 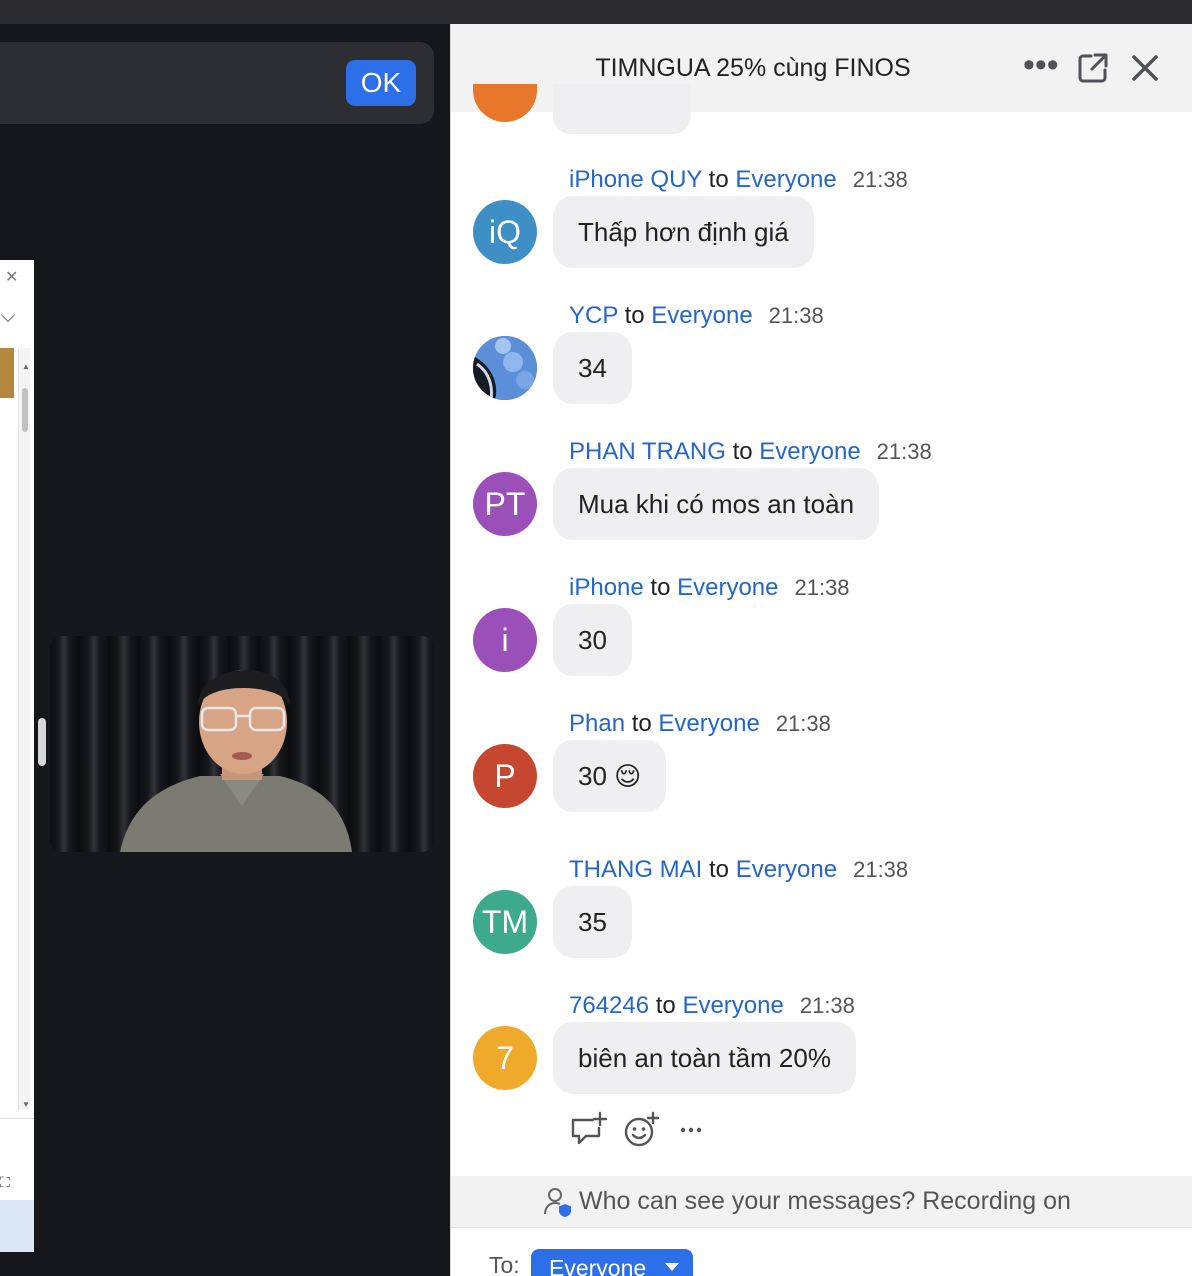 I want to click on message-sender: THANG MAI, so click(x=635, y=869).